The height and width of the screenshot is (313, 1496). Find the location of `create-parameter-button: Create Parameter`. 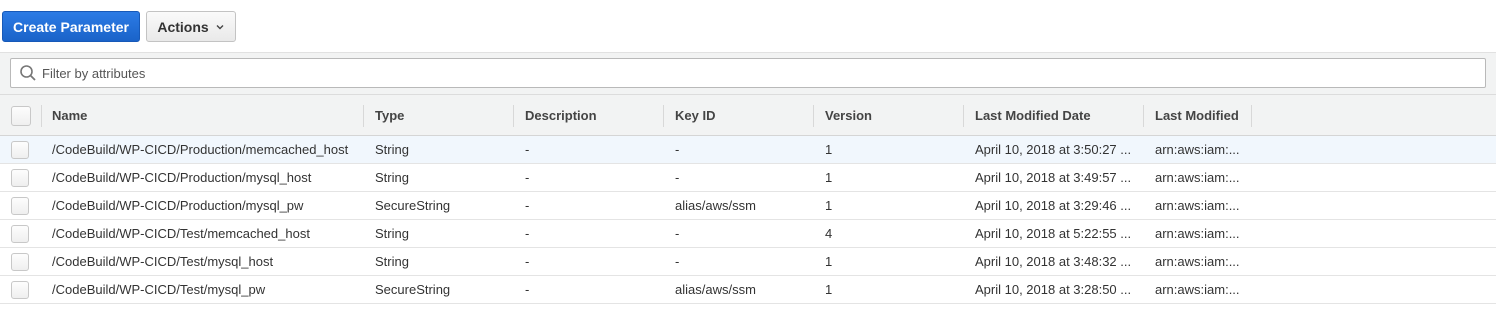

create-parameter-button: Create Parameter is located at coordinates (71, 26).